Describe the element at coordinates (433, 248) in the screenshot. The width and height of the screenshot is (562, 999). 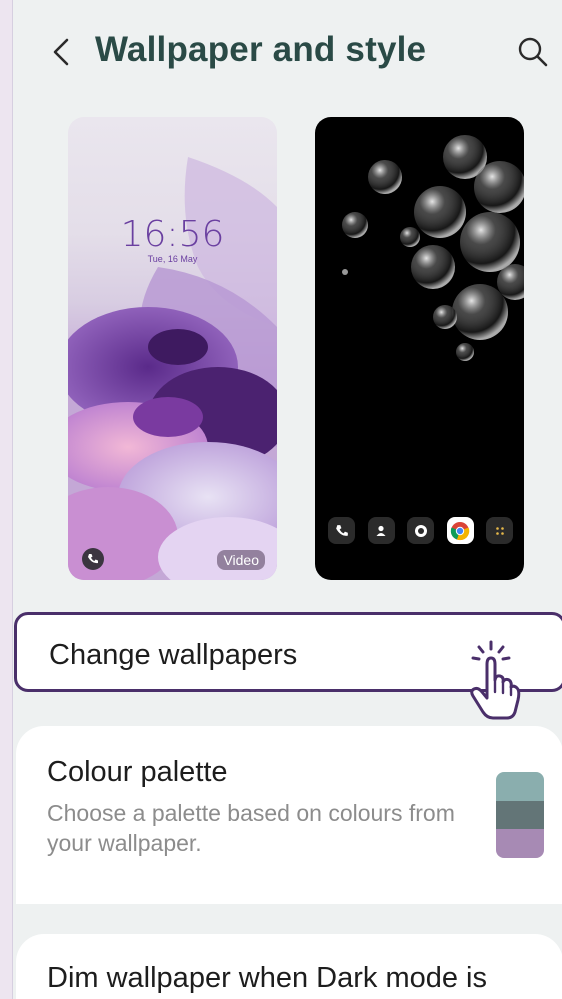
I see `home-wallpaper-image` at that location.